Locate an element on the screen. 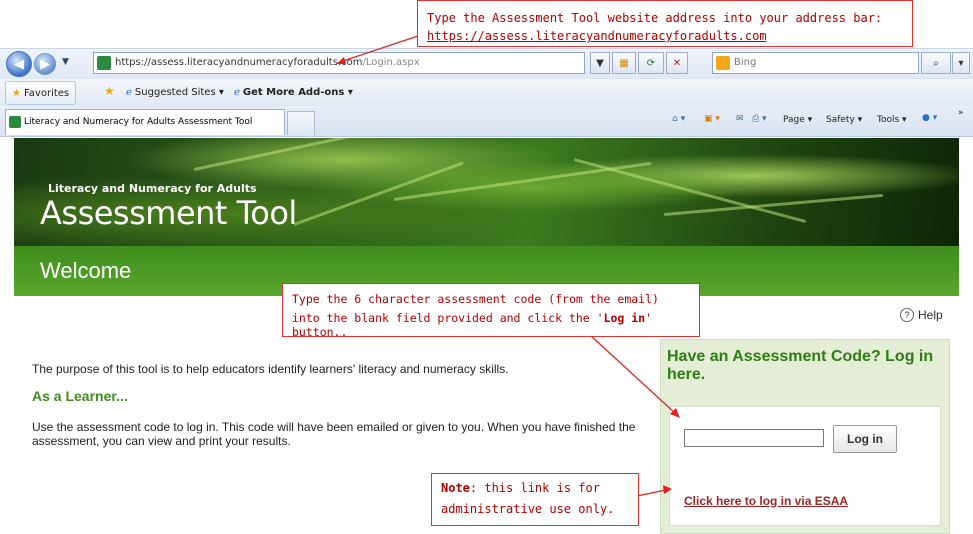 The height and width of the screenshot is (534, 973). get-more-addons-label: Get More Add-ons ▾ is located at coordinates (297, 92).